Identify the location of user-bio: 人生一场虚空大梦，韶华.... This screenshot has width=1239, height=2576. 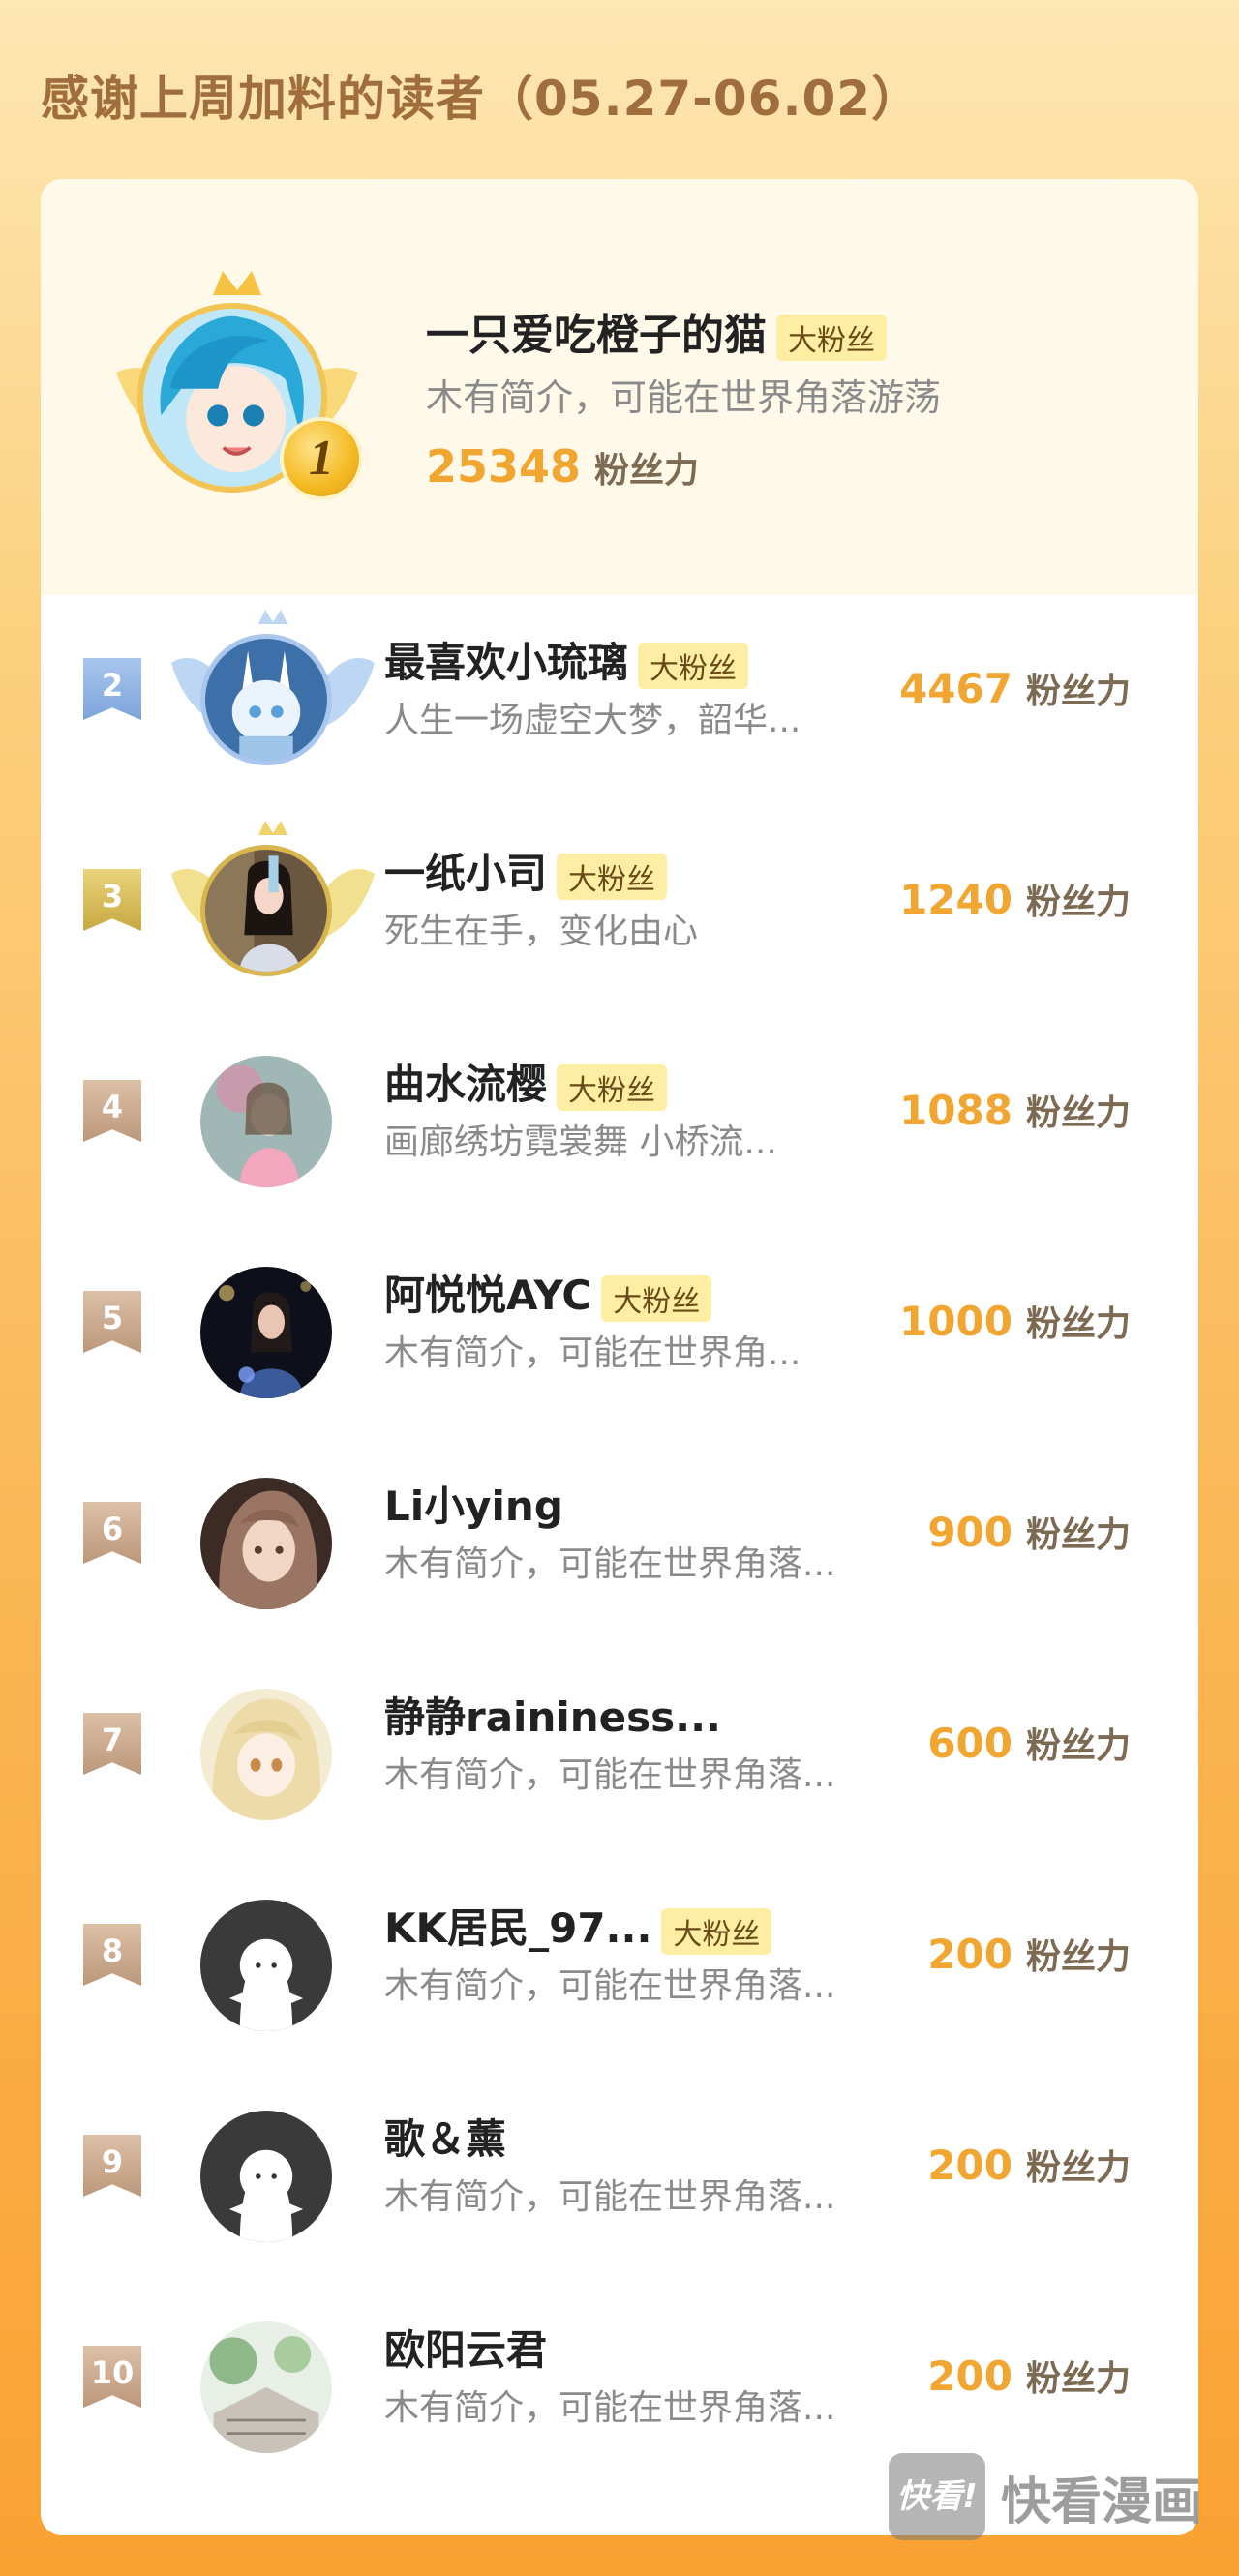
(592, 720).